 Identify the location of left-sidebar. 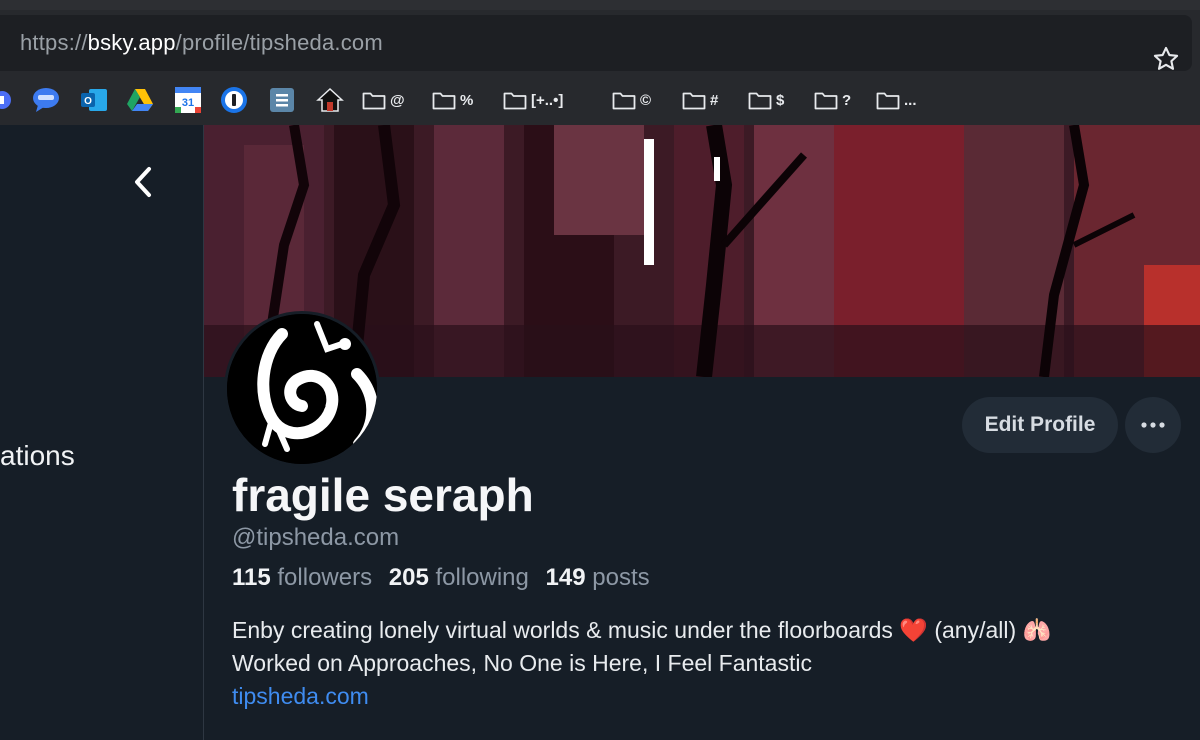
(102, 432).